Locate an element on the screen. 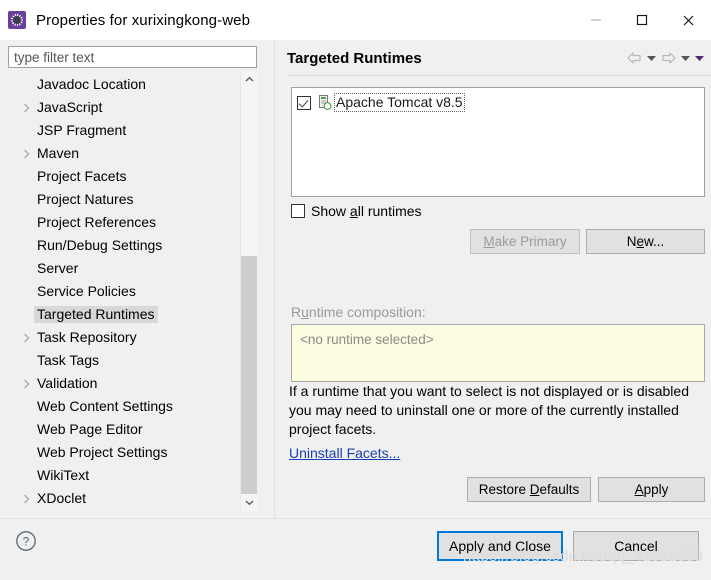 The height and width of the screenshot is (580, 711). page-title: Targeted Runtimes is located at coordinates (354, 58).